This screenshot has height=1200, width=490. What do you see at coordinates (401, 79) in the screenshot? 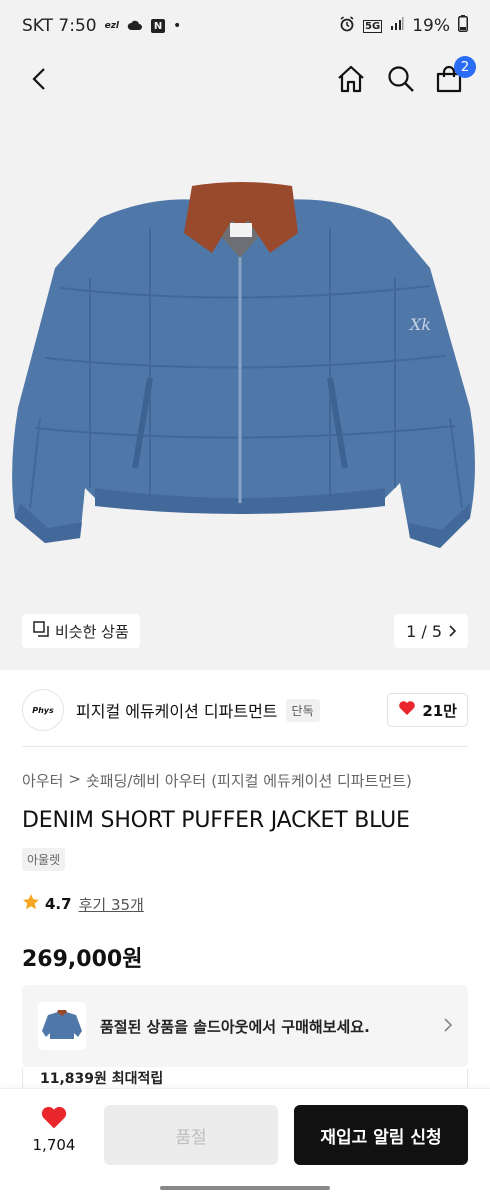
I see `search-icon` at bounding box center [401, 79].